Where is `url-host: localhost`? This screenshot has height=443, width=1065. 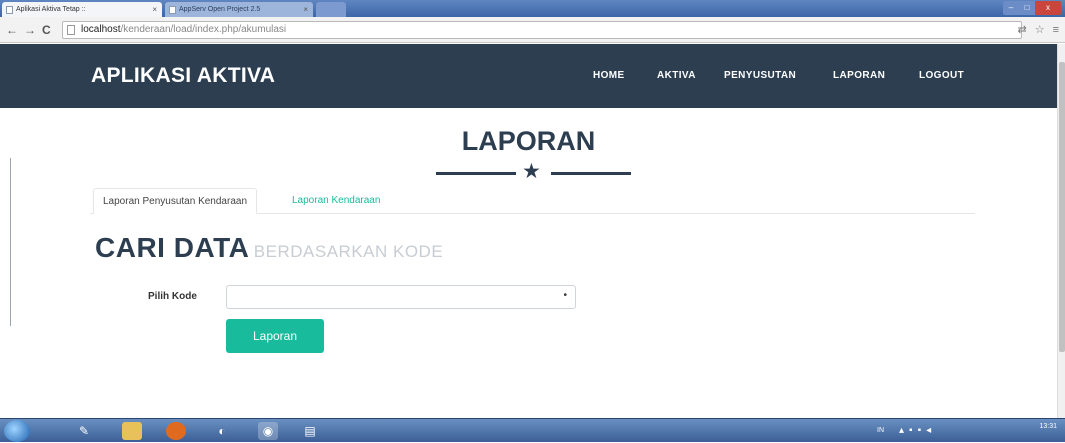 url-host: localhost is located at coordinates (101, 29).